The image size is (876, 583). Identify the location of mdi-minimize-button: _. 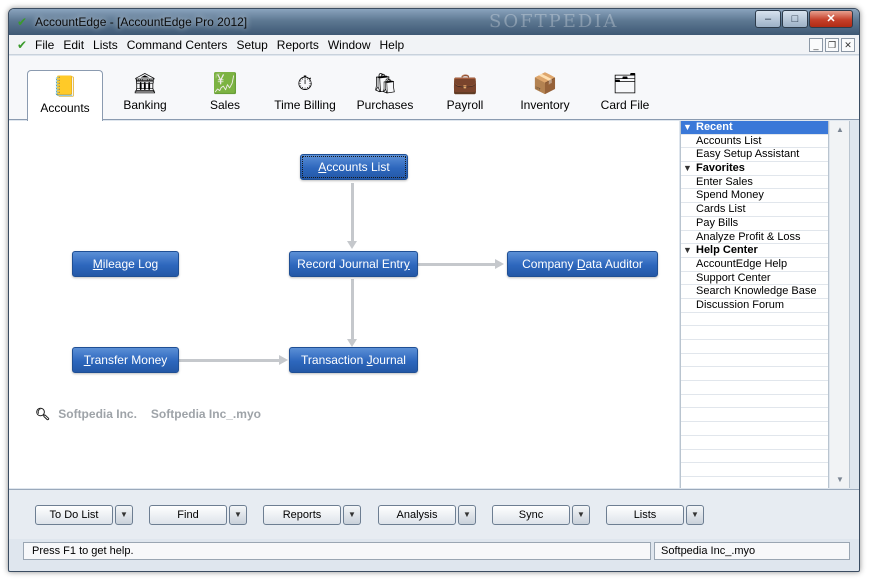
(816, 45).